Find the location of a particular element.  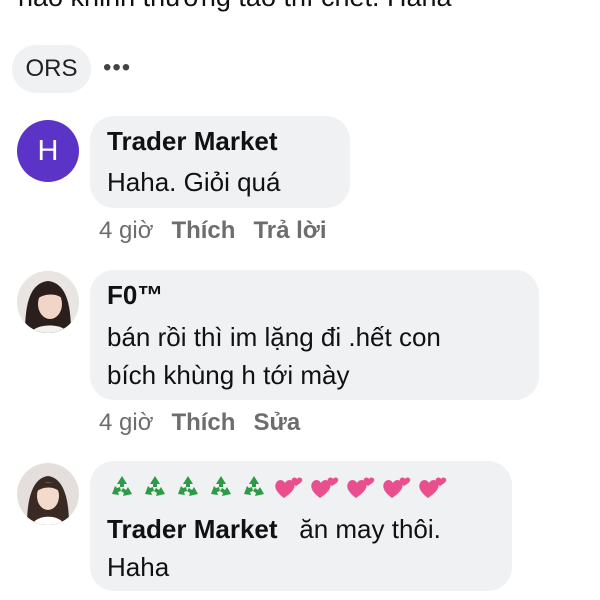

comment-text: bích khùng h tới mày is located at coordinates (228, 375).